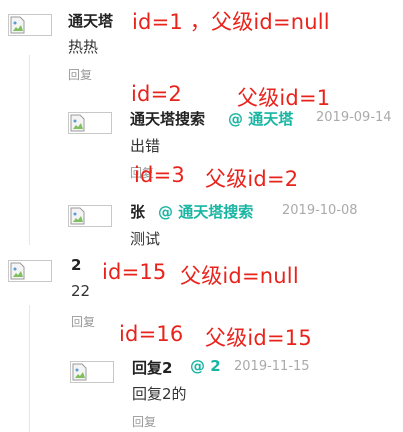 The height and width of the screenshot is (432, 403). What do you see at coordinates (354, 117) in the screenshot?
I see `comment-date: 2019-09-14` at bounding box center [354, 117].